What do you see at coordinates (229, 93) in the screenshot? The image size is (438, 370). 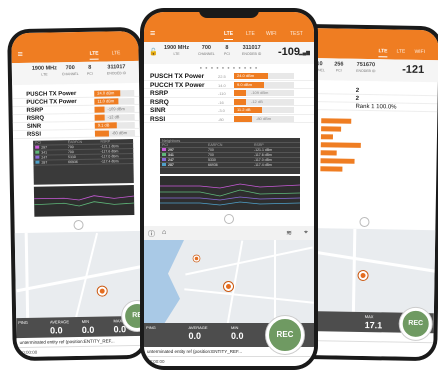 I see `metric-row-rsrp: RSRP -110 -109 dBm` at bounding box center [229, 93].